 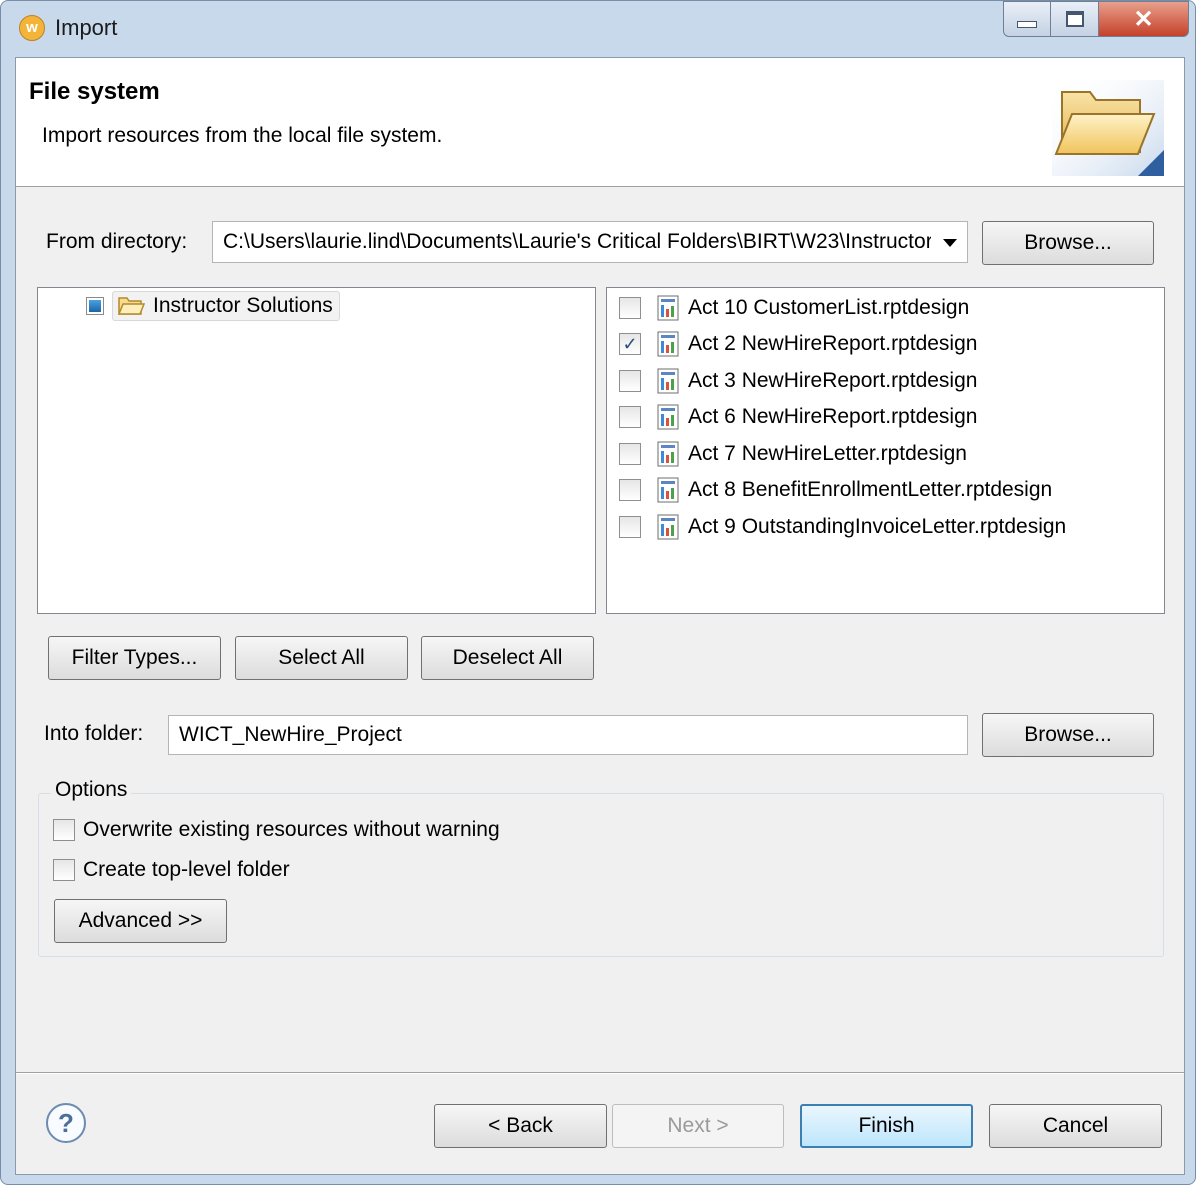 I want to click on partial-check-indicator, so click(x=95, y=306).